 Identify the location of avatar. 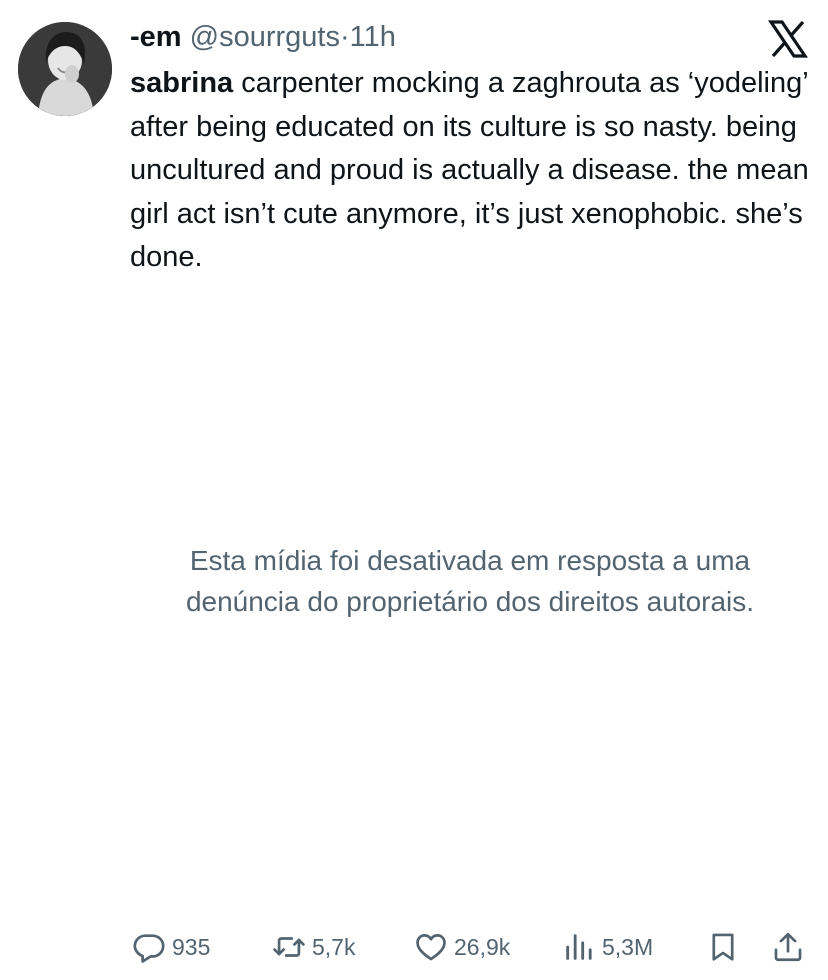
(65, 69).